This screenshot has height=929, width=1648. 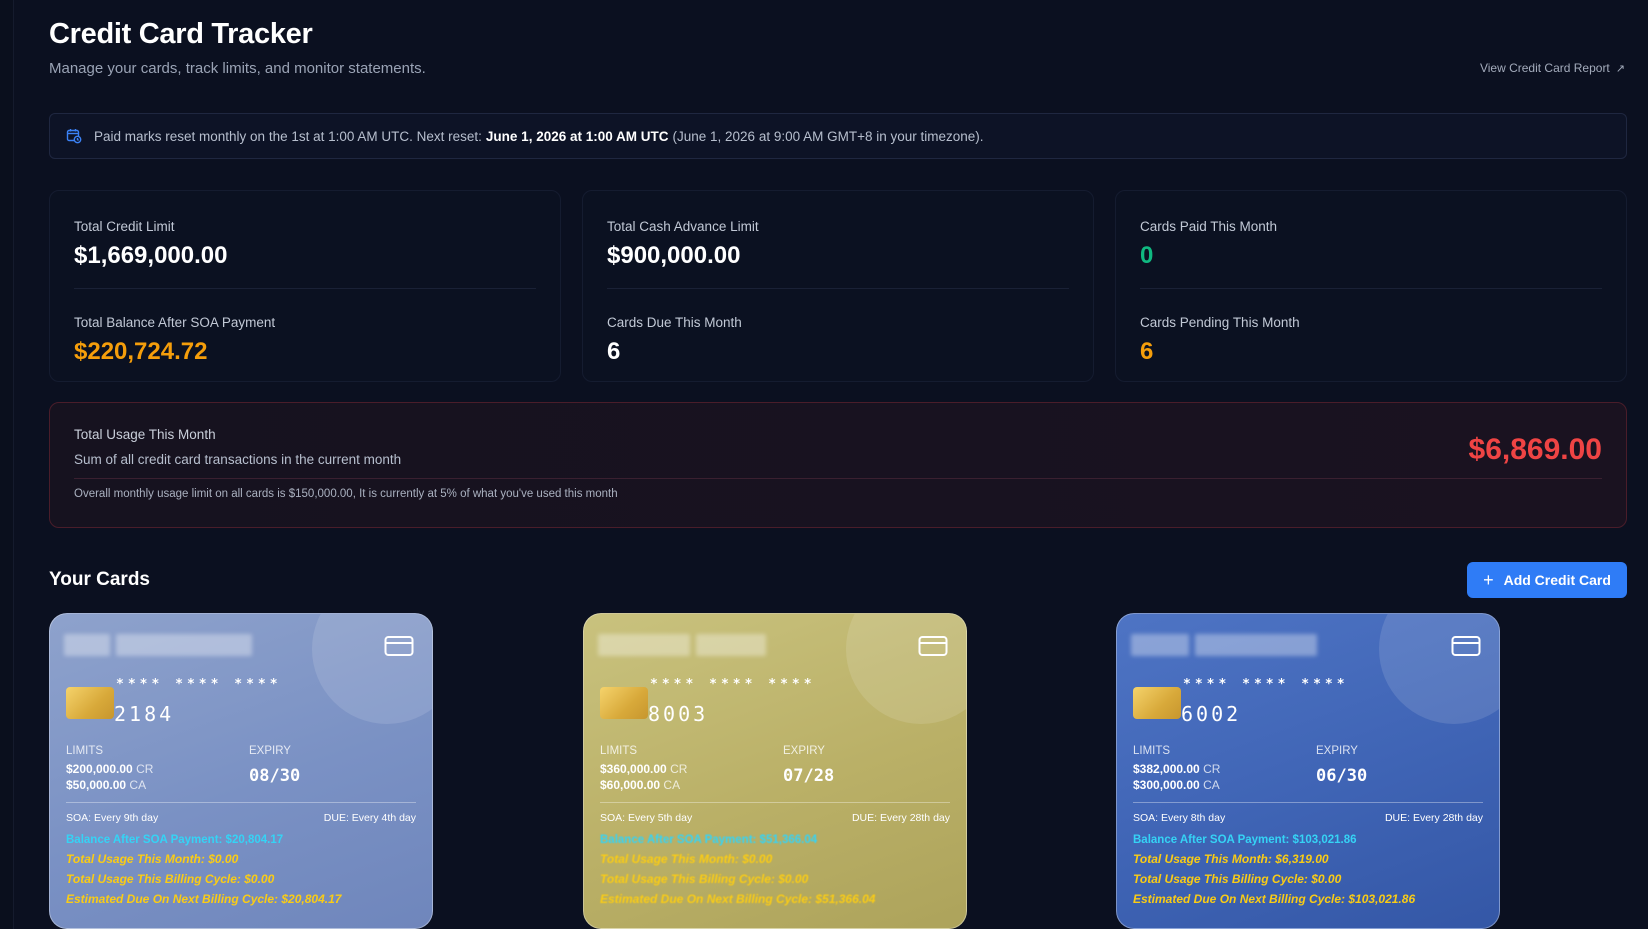 I want to click on card-soa: SOA: Every 5th day, so click(x=646, y=818).